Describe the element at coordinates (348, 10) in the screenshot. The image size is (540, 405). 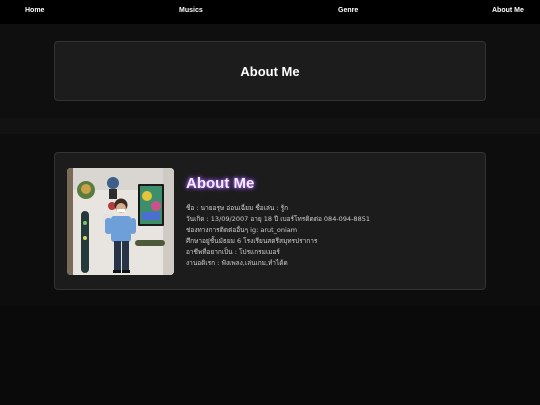
I see `nav-genre-link: Genre` at that location.